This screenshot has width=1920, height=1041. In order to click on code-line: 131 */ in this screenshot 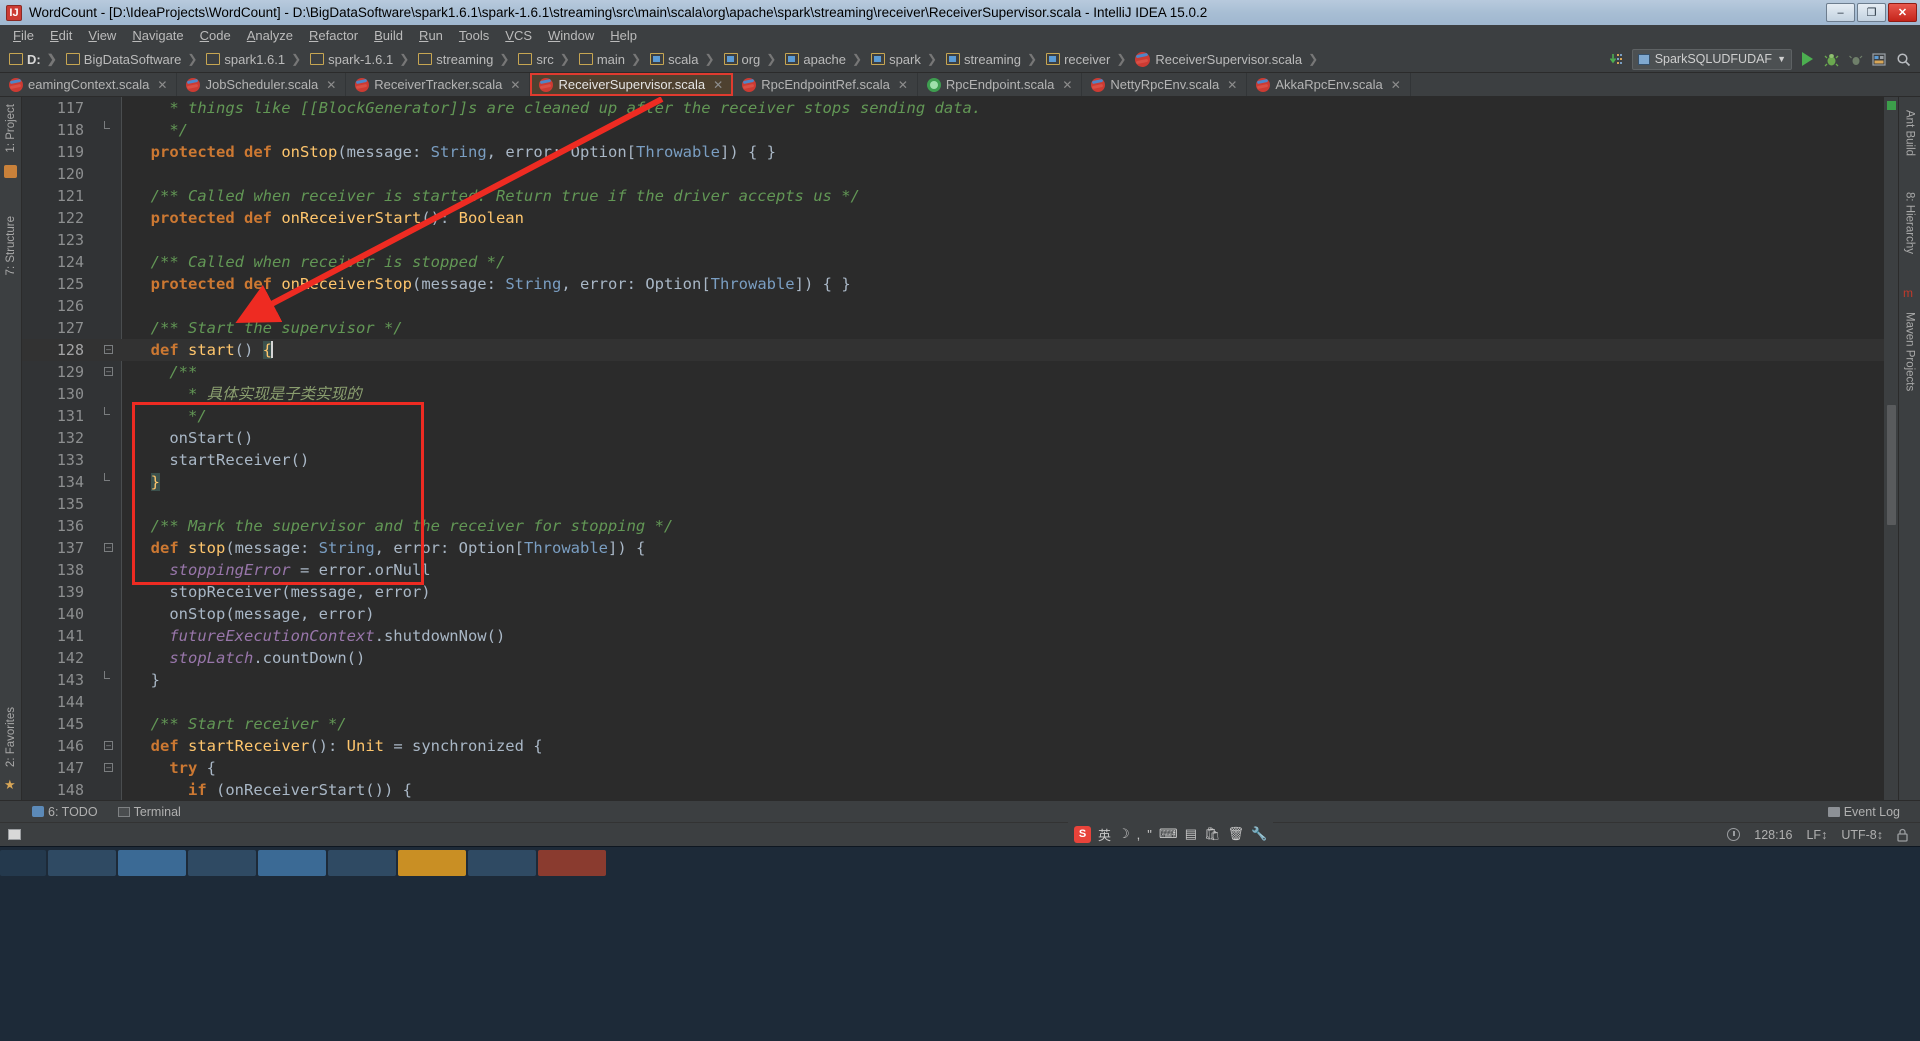, I will do `click(960, 416)`.